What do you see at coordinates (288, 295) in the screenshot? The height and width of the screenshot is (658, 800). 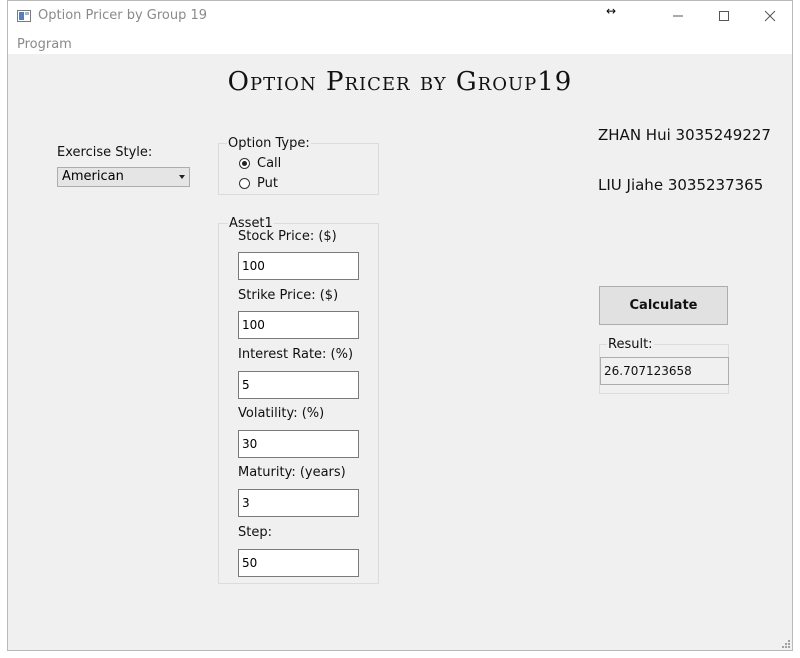 I see `strike-price-label: Strike Price: ($)` at bounding box center [288, 295].